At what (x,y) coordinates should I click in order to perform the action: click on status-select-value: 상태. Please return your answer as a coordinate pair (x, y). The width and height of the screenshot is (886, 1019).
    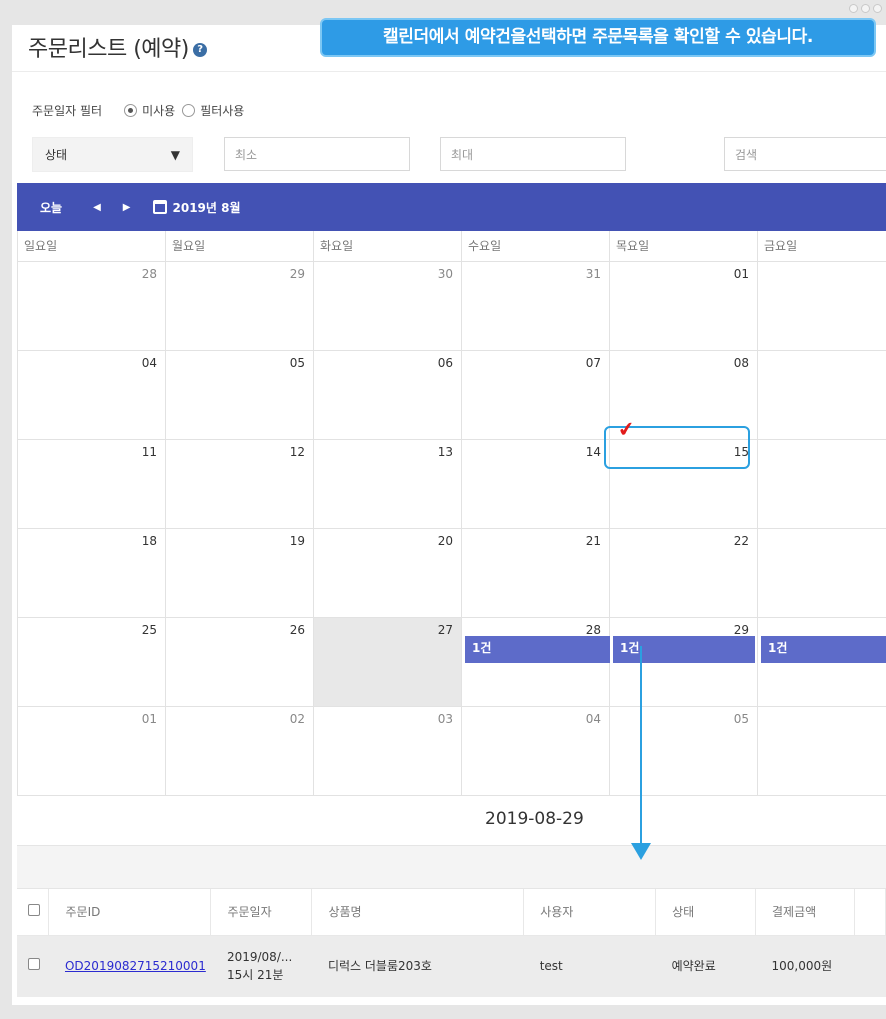
    Looking at the image, I should click on (56, 155).